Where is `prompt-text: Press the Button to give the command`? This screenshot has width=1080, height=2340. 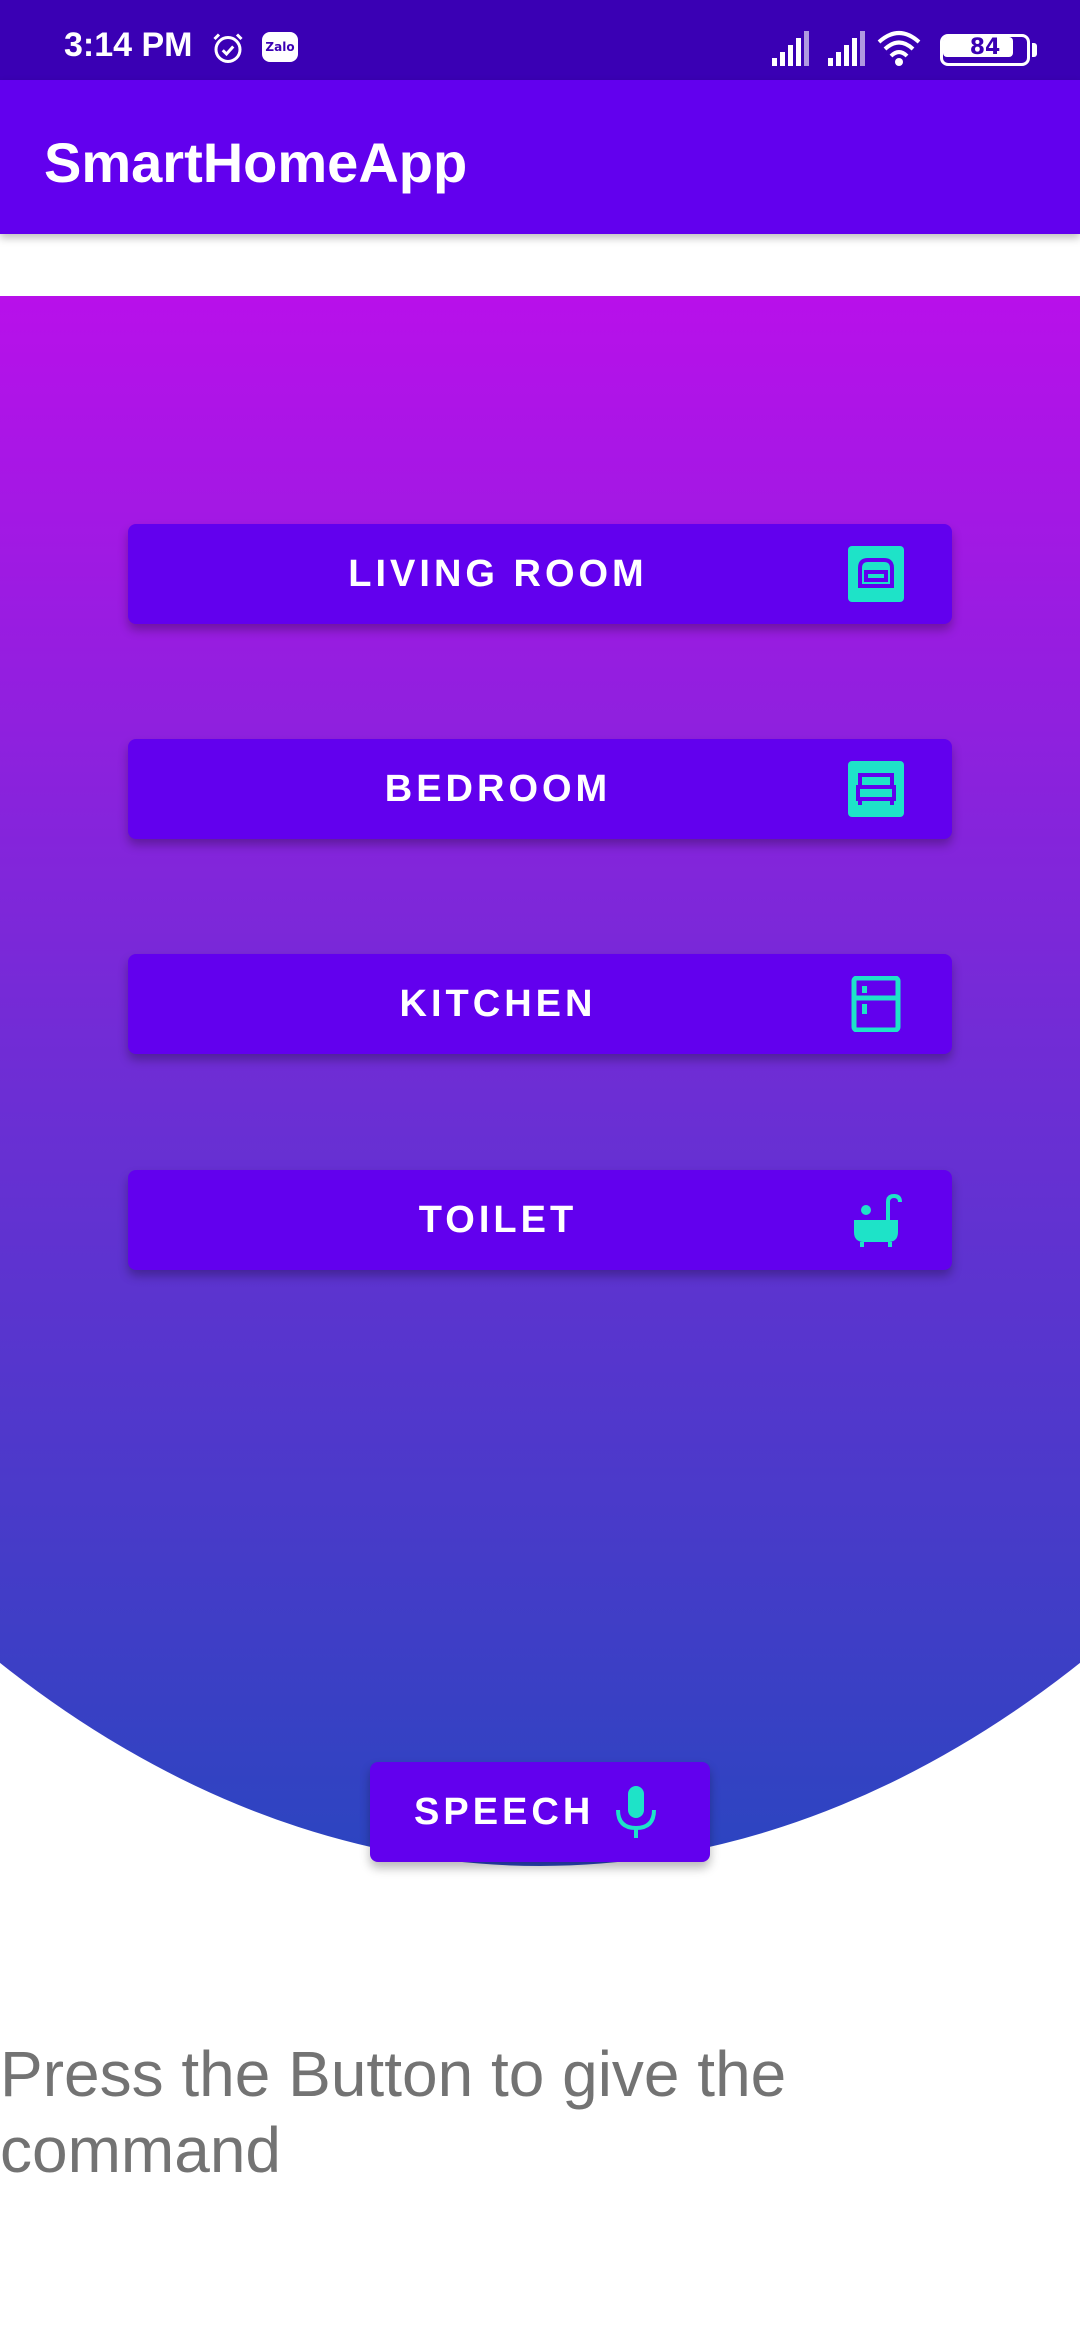
prompt-text: Press the Button to give the command is located at coordinates (393, 2112).